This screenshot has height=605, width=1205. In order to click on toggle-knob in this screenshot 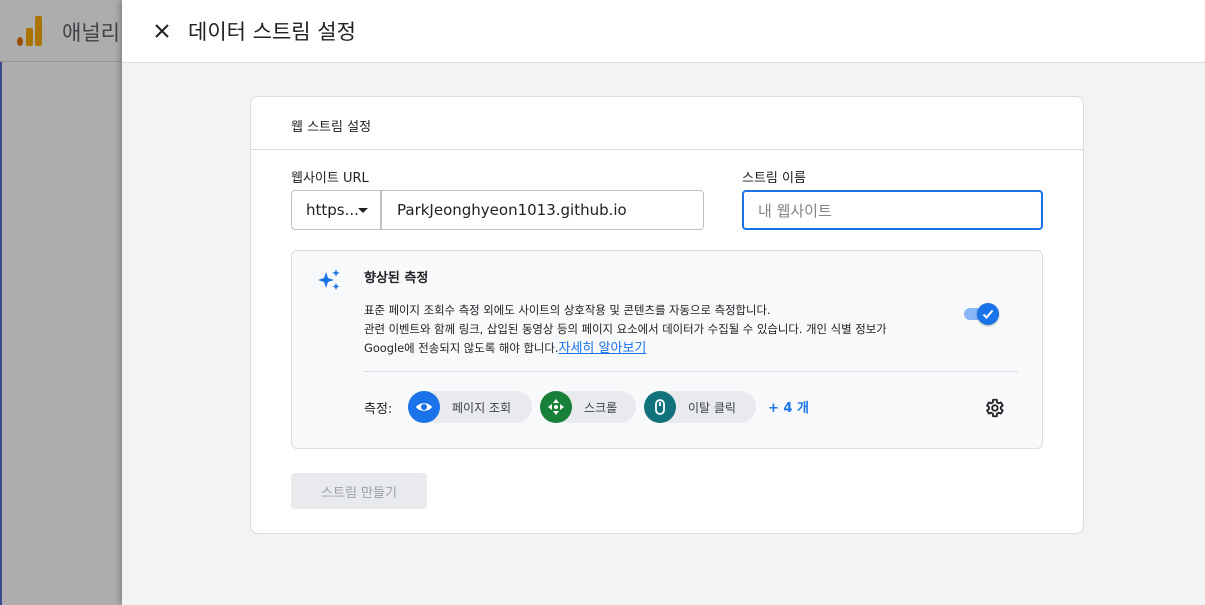, I will do `click(988, 314)`.